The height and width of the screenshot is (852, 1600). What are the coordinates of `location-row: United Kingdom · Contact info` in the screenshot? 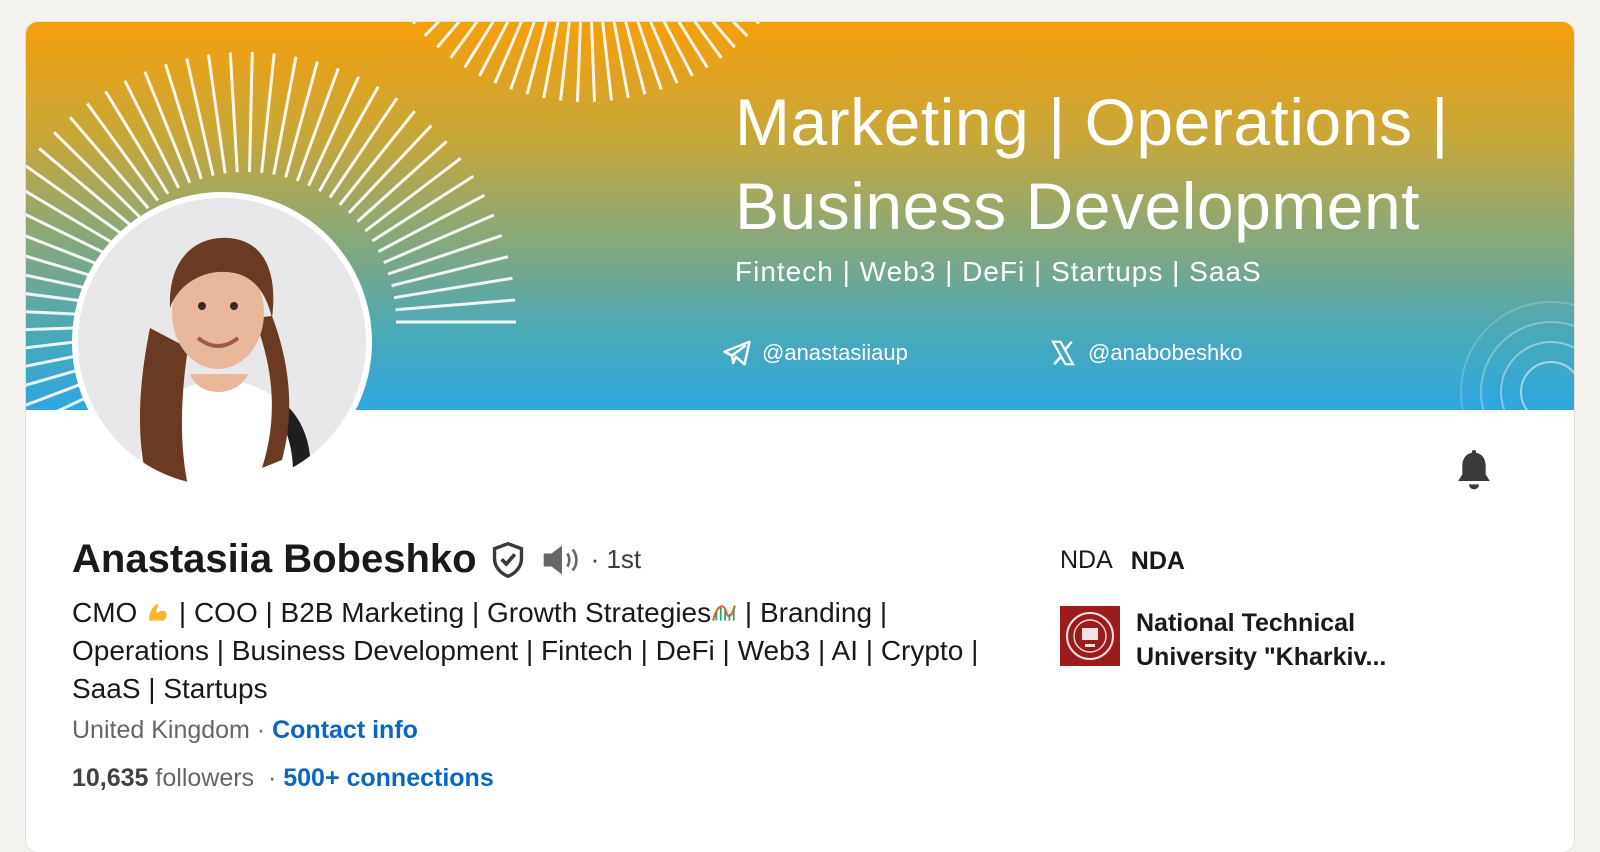 It's located at (245, 730).